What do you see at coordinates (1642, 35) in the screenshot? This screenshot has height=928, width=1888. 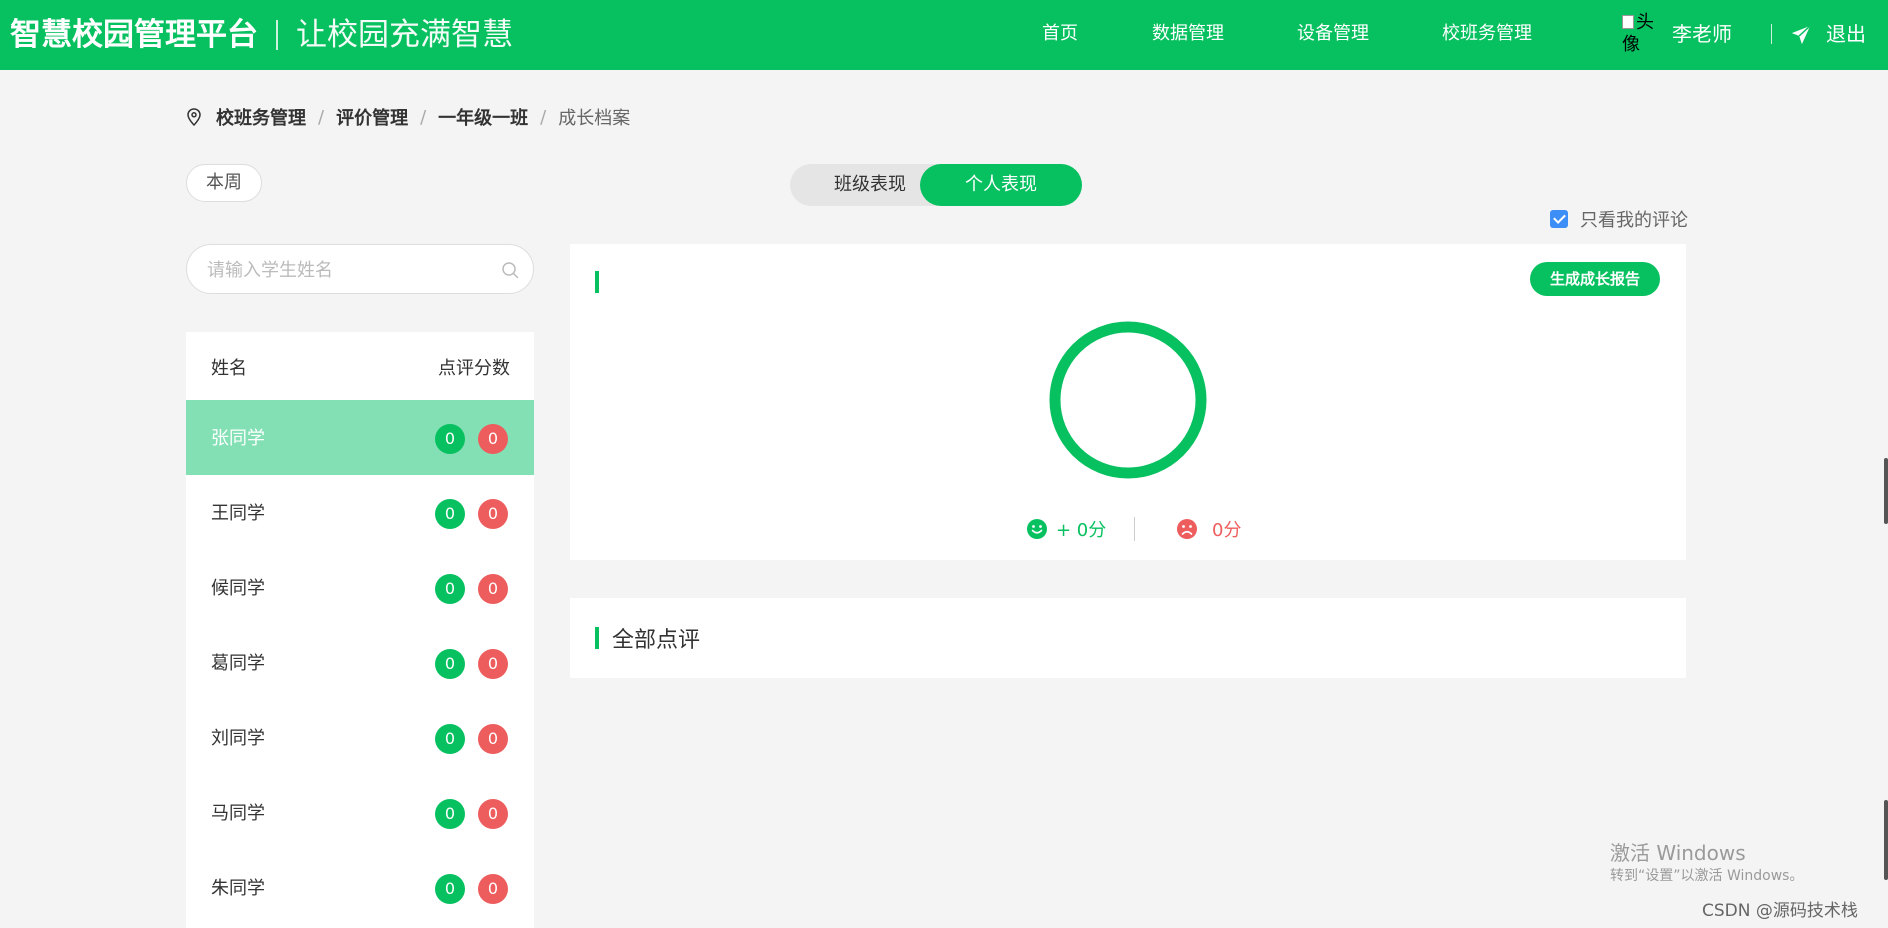 I see `avatar: 头像` at bounding box center [1642, 35].